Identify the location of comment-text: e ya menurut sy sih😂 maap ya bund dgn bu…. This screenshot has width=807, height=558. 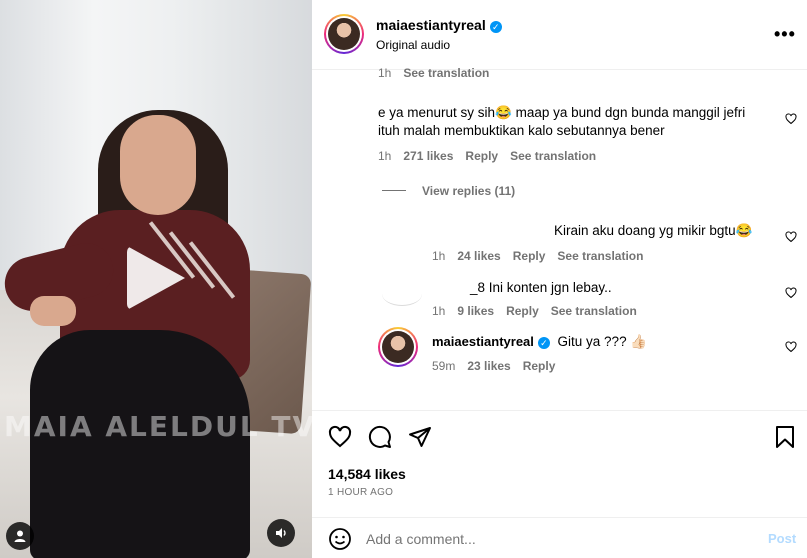
(562, 121).